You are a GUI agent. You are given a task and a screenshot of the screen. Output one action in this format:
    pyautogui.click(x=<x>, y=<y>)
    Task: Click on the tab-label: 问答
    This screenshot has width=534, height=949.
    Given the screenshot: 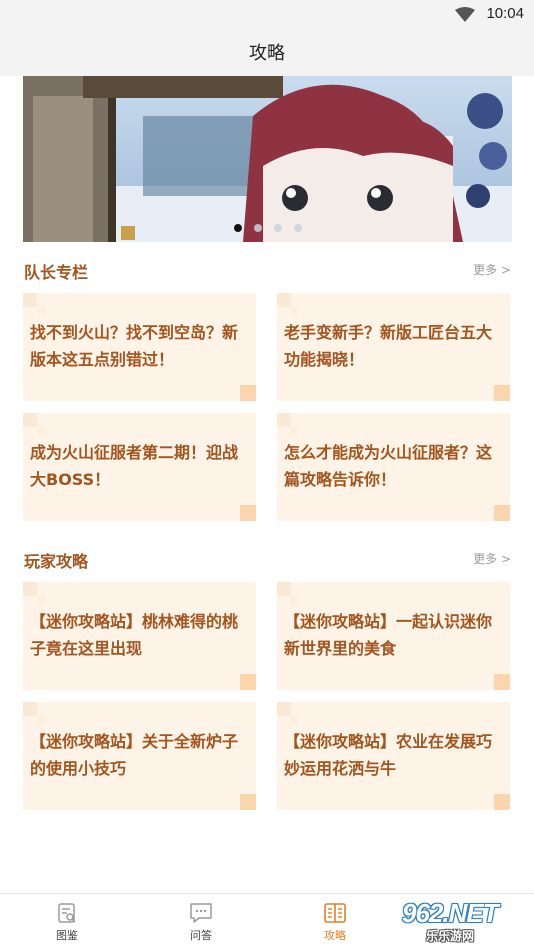 What is the action you would take?
    pyautogui.click(x=201, y=935)
    